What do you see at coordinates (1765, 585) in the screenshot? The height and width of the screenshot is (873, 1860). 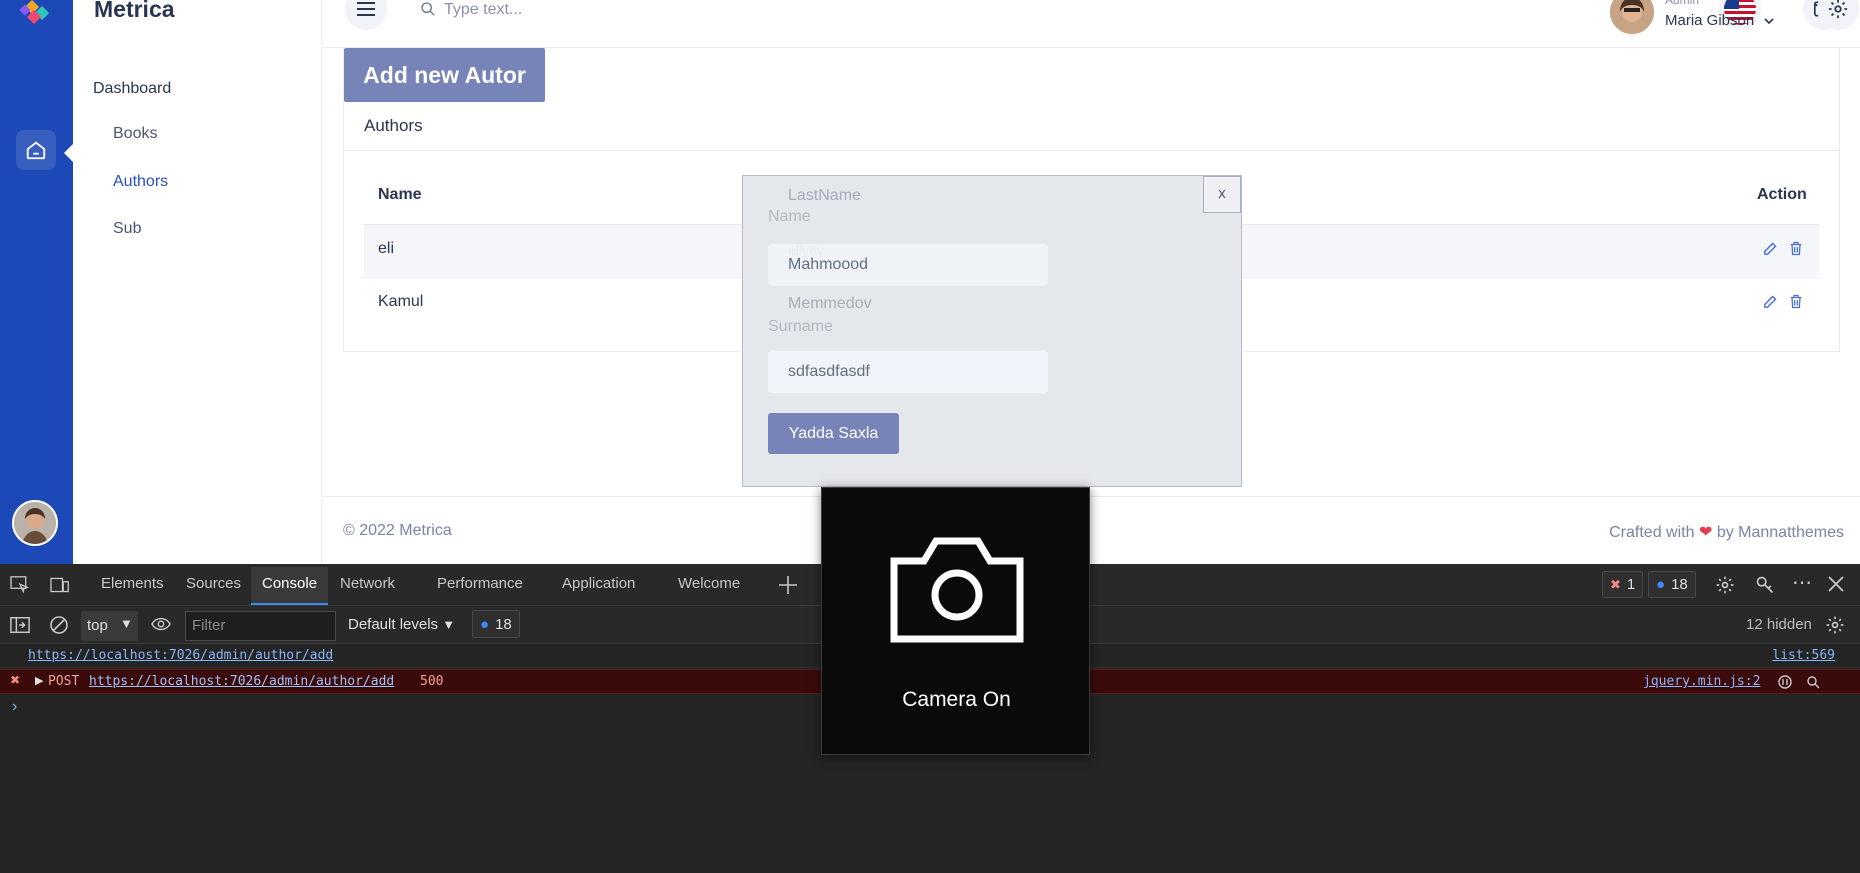 I see `customize-icon` at bounding box center [1765, 585].